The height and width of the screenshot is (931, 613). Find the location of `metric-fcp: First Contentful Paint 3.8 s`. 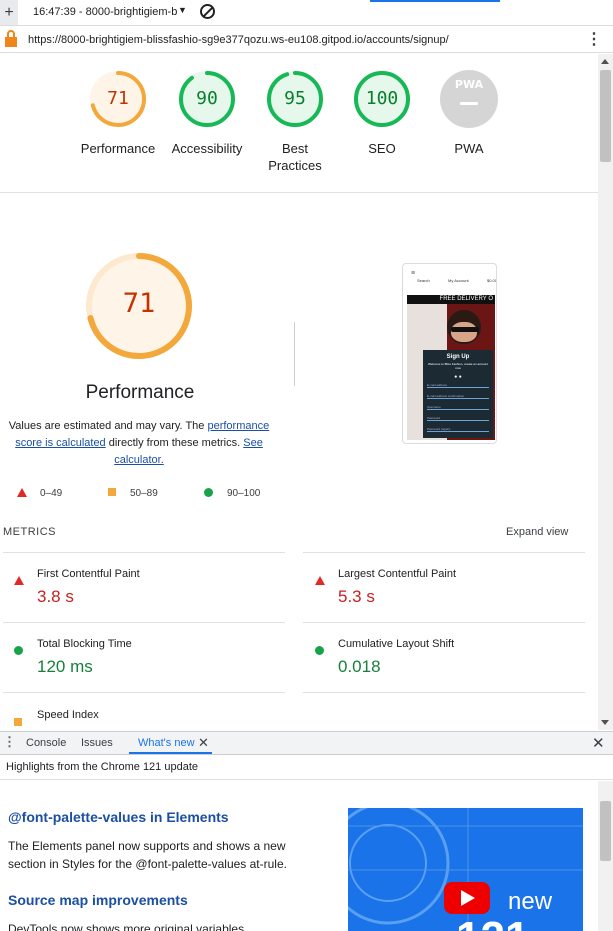

metric-fcp: First Contentful Paint 3.8 s is located at coordinates (149, 598).